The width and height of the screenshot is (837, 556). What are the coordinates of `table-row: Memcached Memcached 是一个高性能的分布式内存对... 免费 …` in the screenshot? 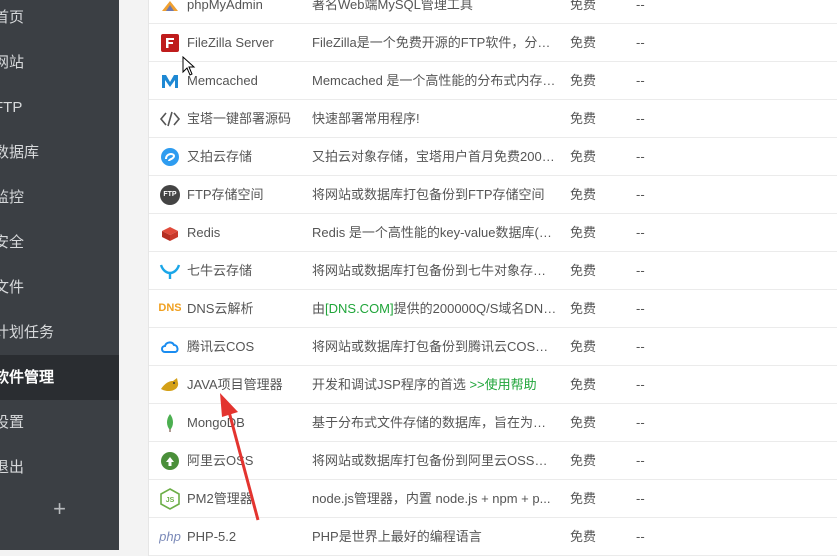 It's located at (493, 81).